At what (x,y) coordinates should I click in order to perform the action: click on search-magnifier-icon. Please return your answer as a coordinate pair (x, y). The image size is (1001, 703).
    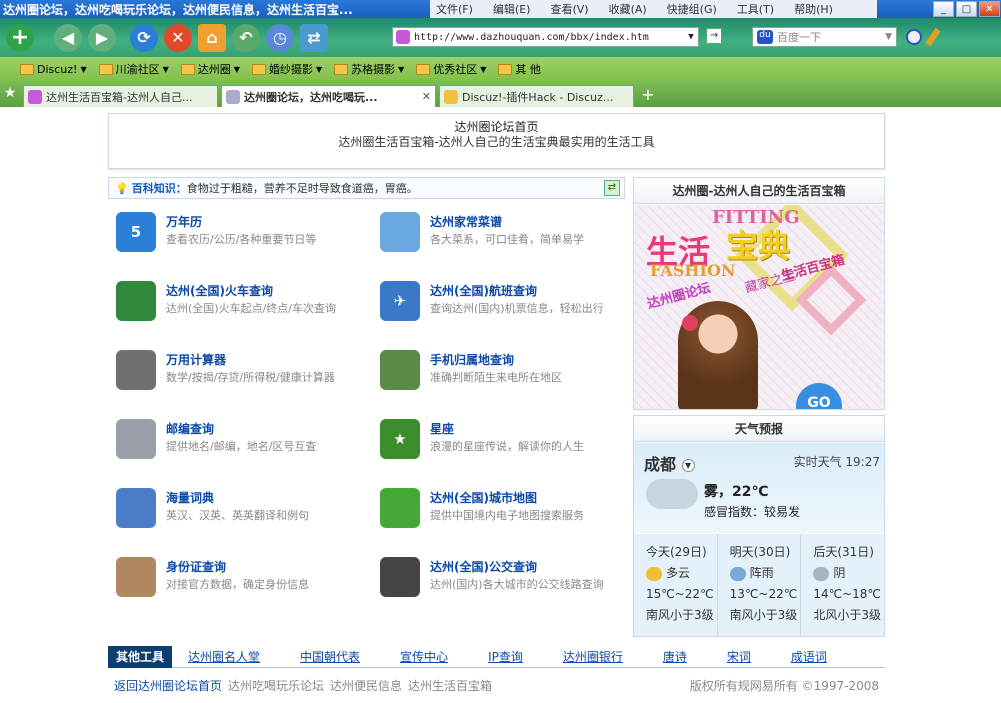
    Looking at the image, I should click on (914, 37).